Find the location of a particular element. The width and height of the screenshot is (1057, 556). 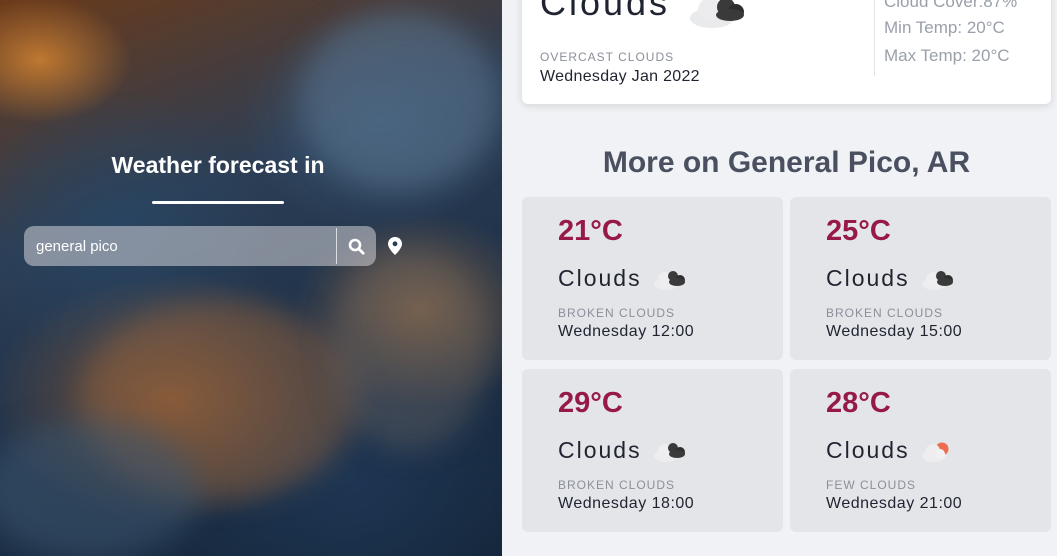

forecast-temperature: 21°C is located at coordinates (590, 231).